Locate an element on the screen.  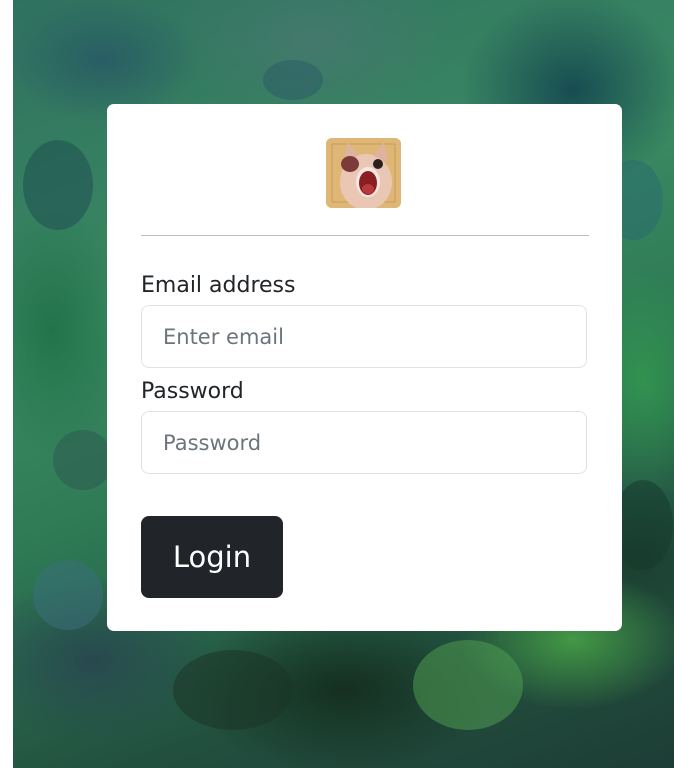
email-label: Email address is located at coordinates (218, 285).